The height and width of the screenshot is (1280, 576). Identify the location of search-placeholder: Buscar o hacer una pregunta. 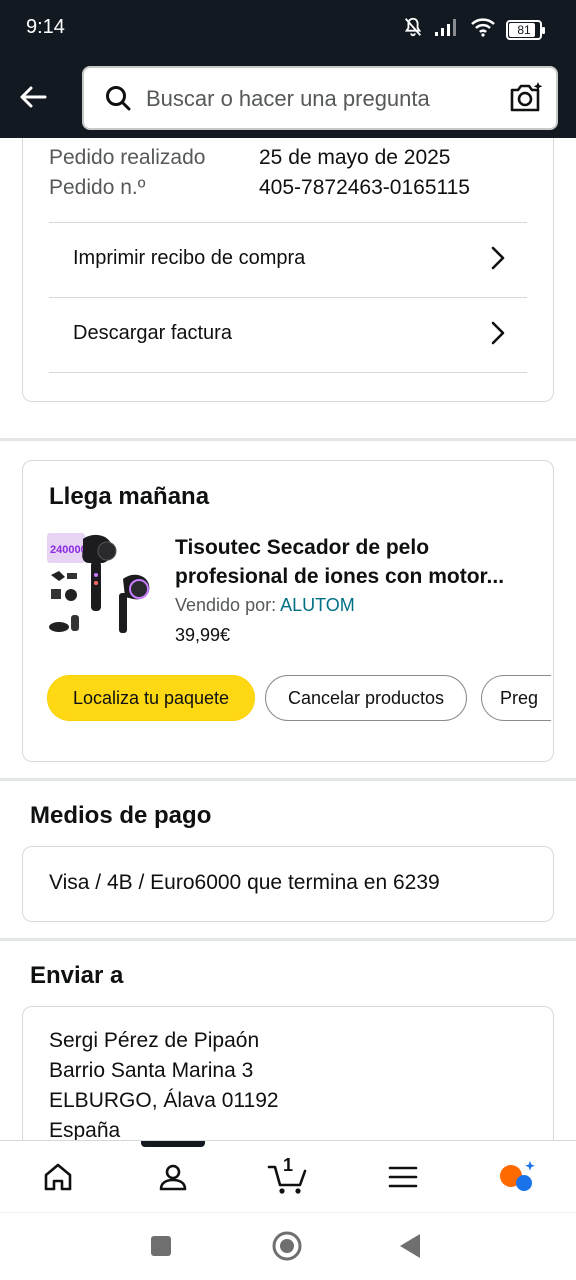
(288, 98).